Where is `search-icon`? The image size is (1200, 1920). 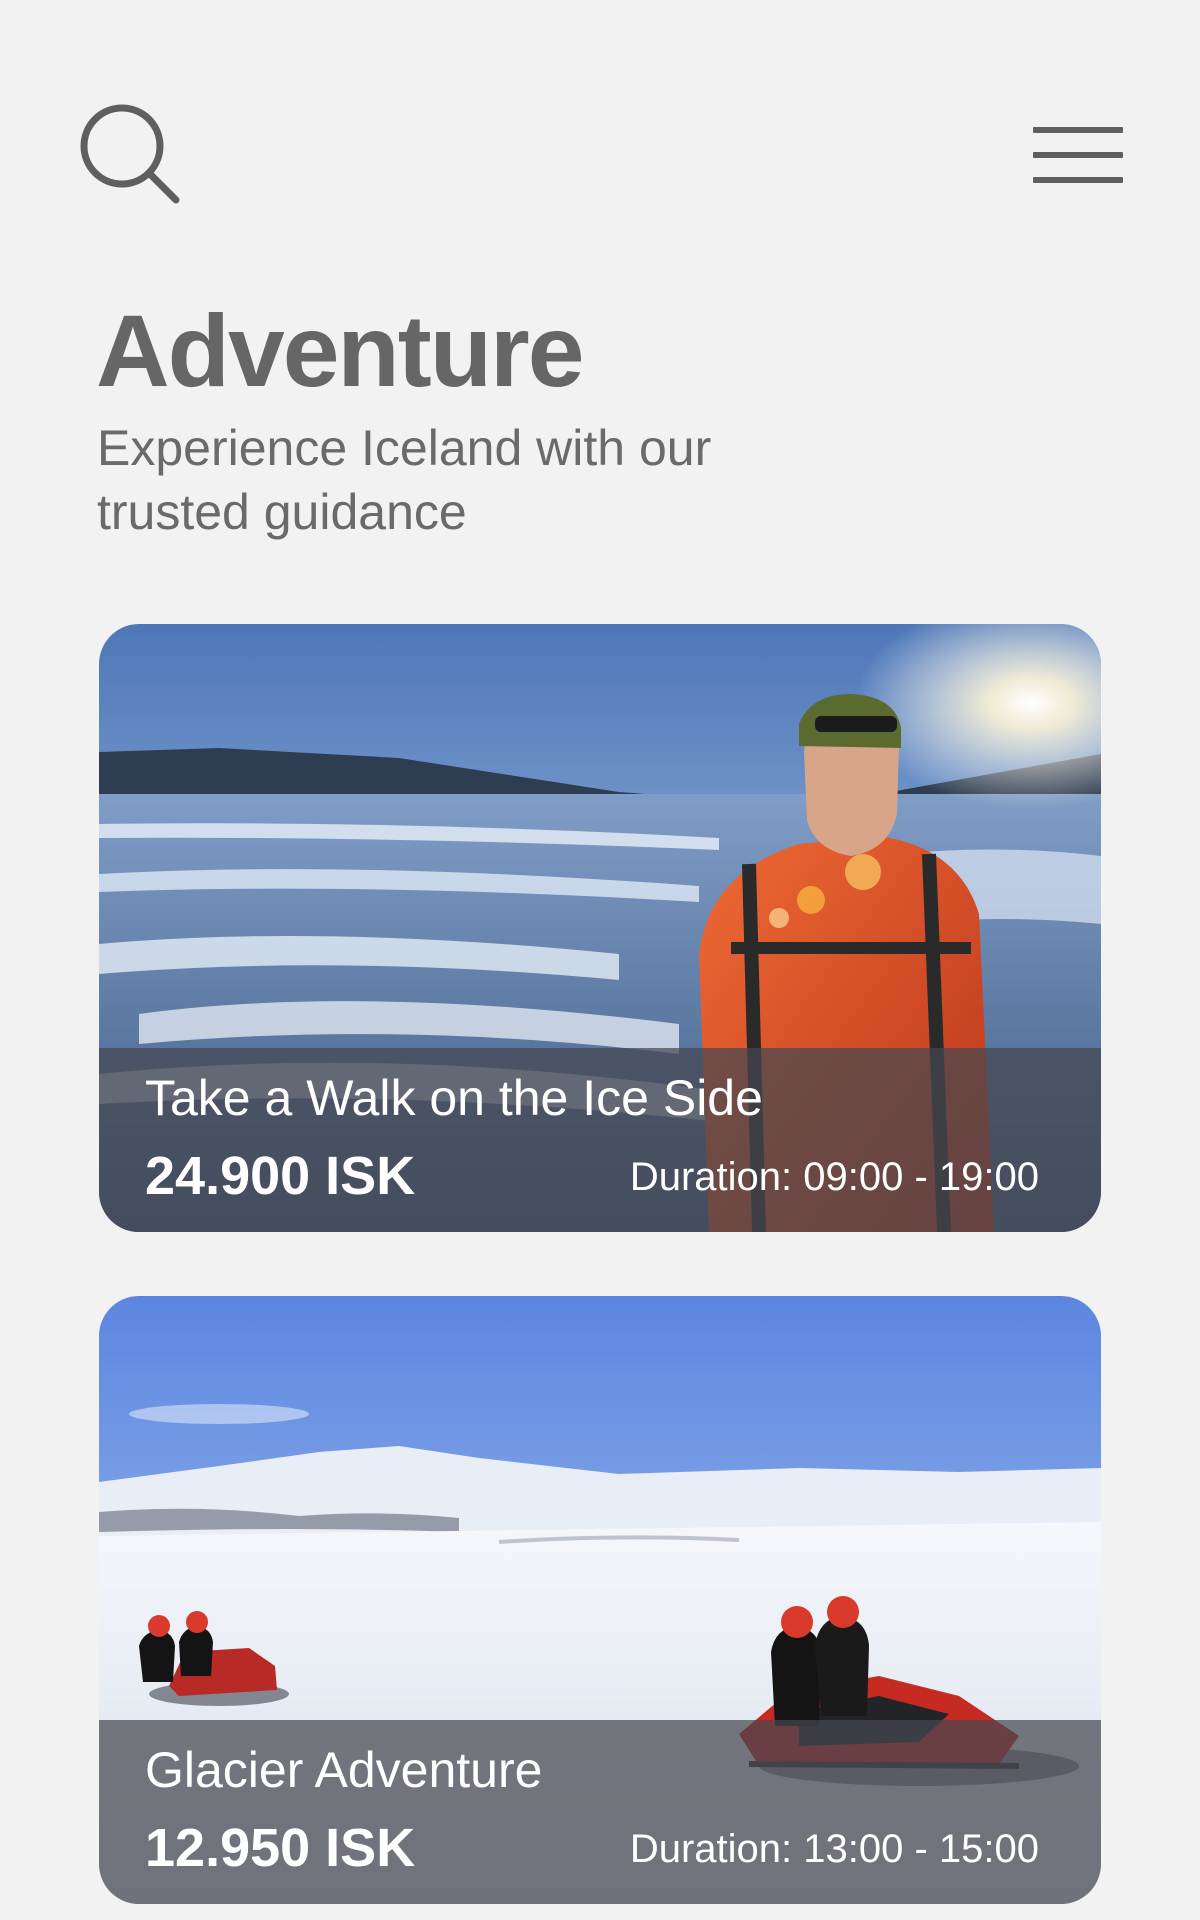 search-icon is located at coordinates (130, 154).